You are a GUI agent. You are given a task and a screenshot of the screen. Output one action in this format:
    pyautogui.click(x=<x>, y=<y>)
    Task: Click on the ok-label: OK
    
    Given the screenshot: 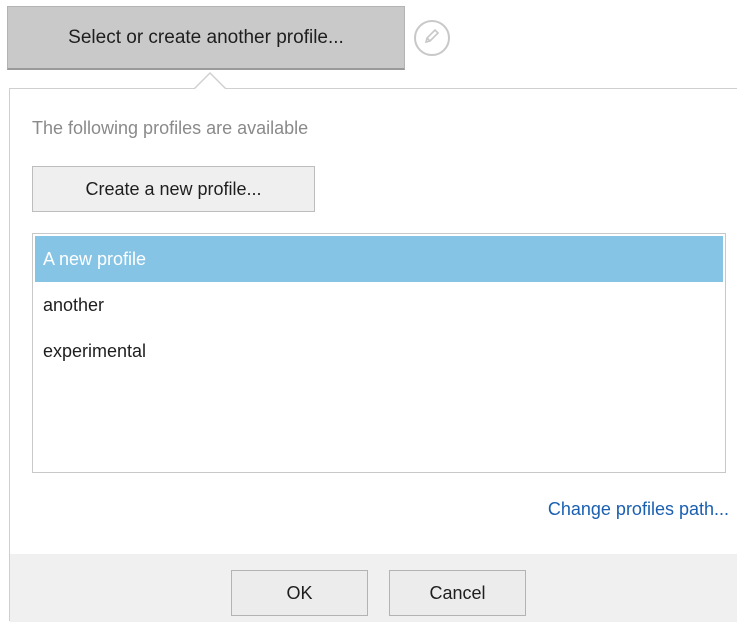 What is the action you would take?
    pyautogui.click(x=299, y=592)
    